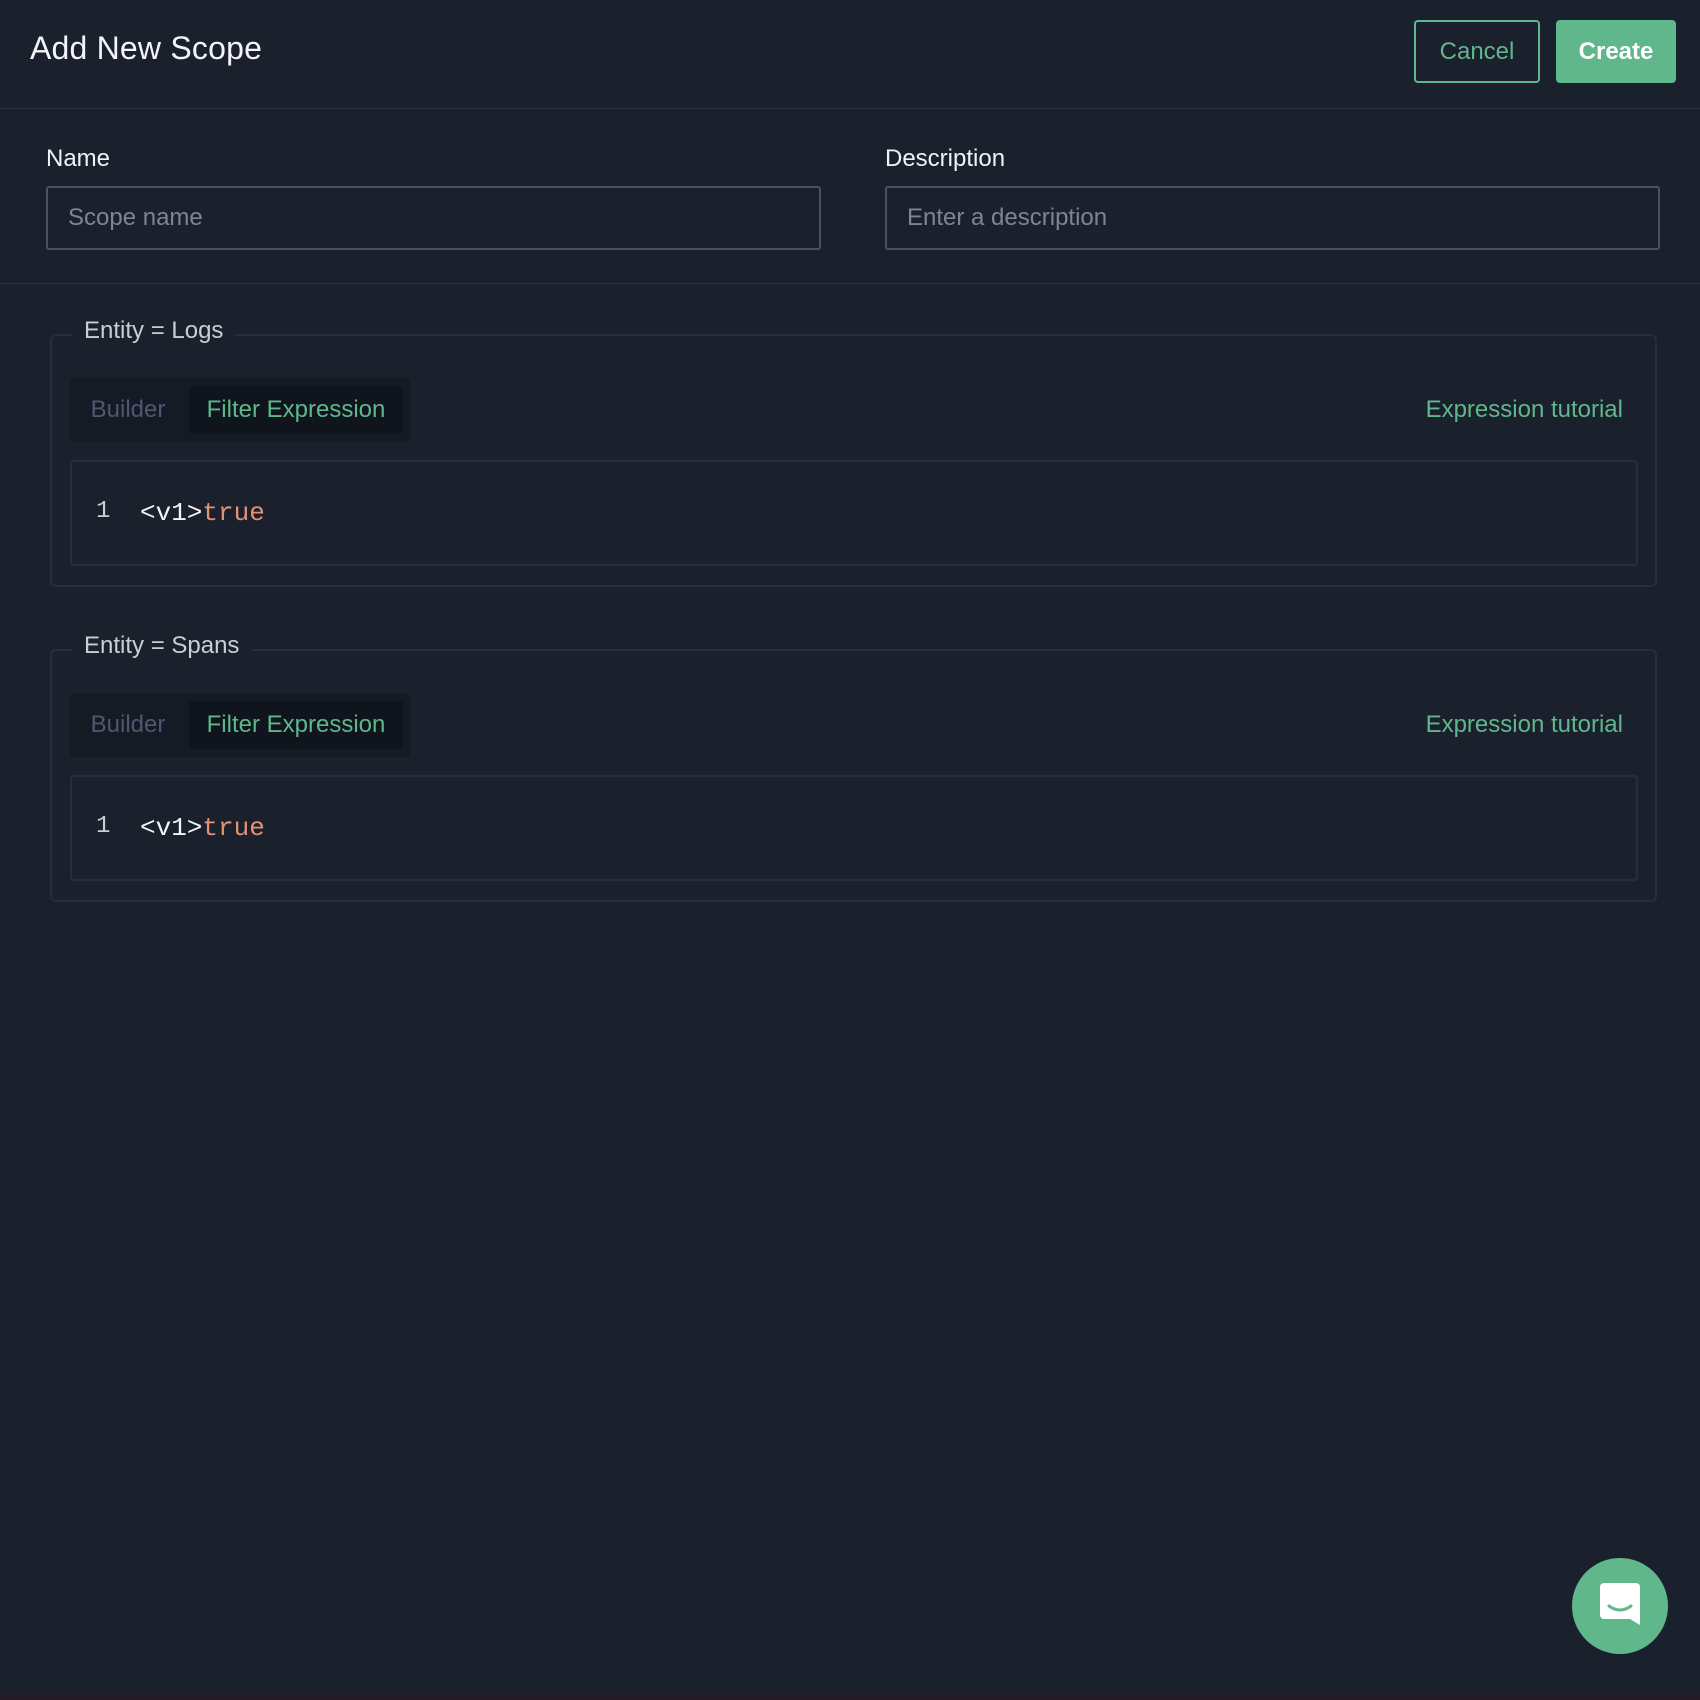  I want to click on chat-bubble-icon, so click(1620, 1606).